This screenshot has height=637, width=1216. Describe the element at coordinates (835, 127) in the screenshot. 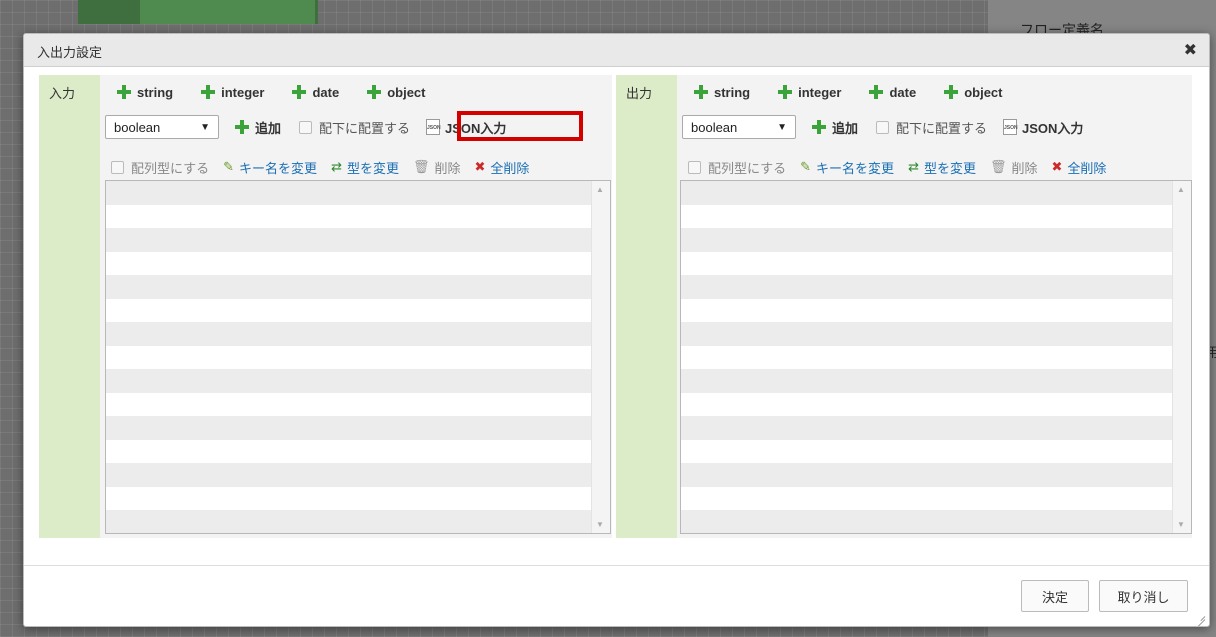

I see `output-add-button: 追加` at that location.